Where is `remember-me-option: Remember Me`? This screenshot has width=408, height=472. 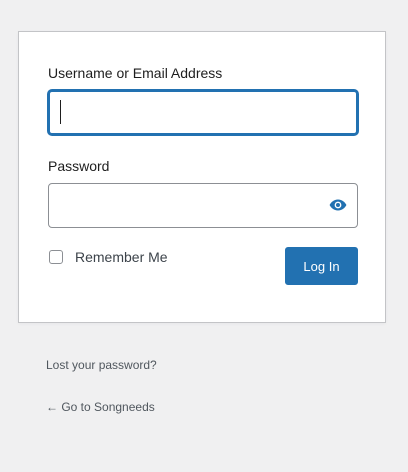 remember-me-option: Remember Me is located at coordinates (108, 257).